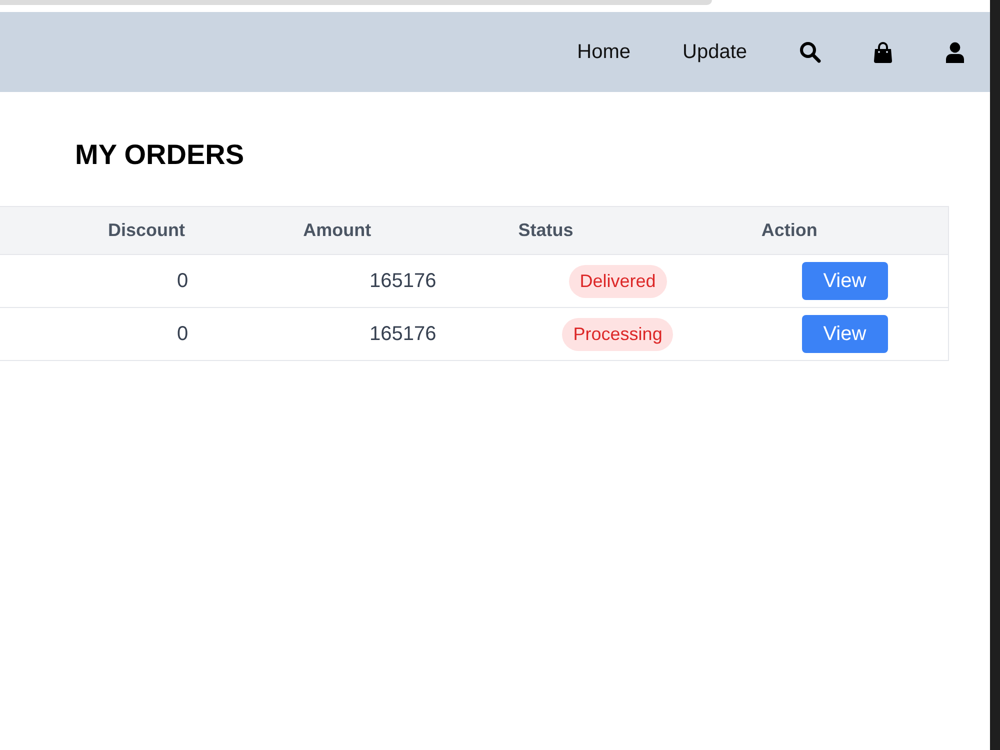 The height and width of the screenshot is (750, 1000). I want to click on column-header: Status, so click(546, 230).